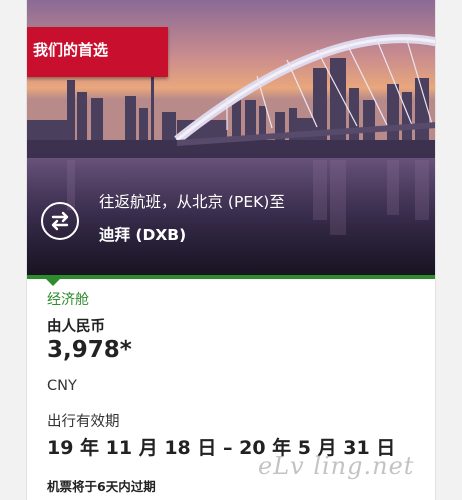 The height and width of the screenshot is (500, 462). What do you see at coordinates (62, 386) in the screenshot?
I see `currency-code: CNY` at bounding box center [62, 386].